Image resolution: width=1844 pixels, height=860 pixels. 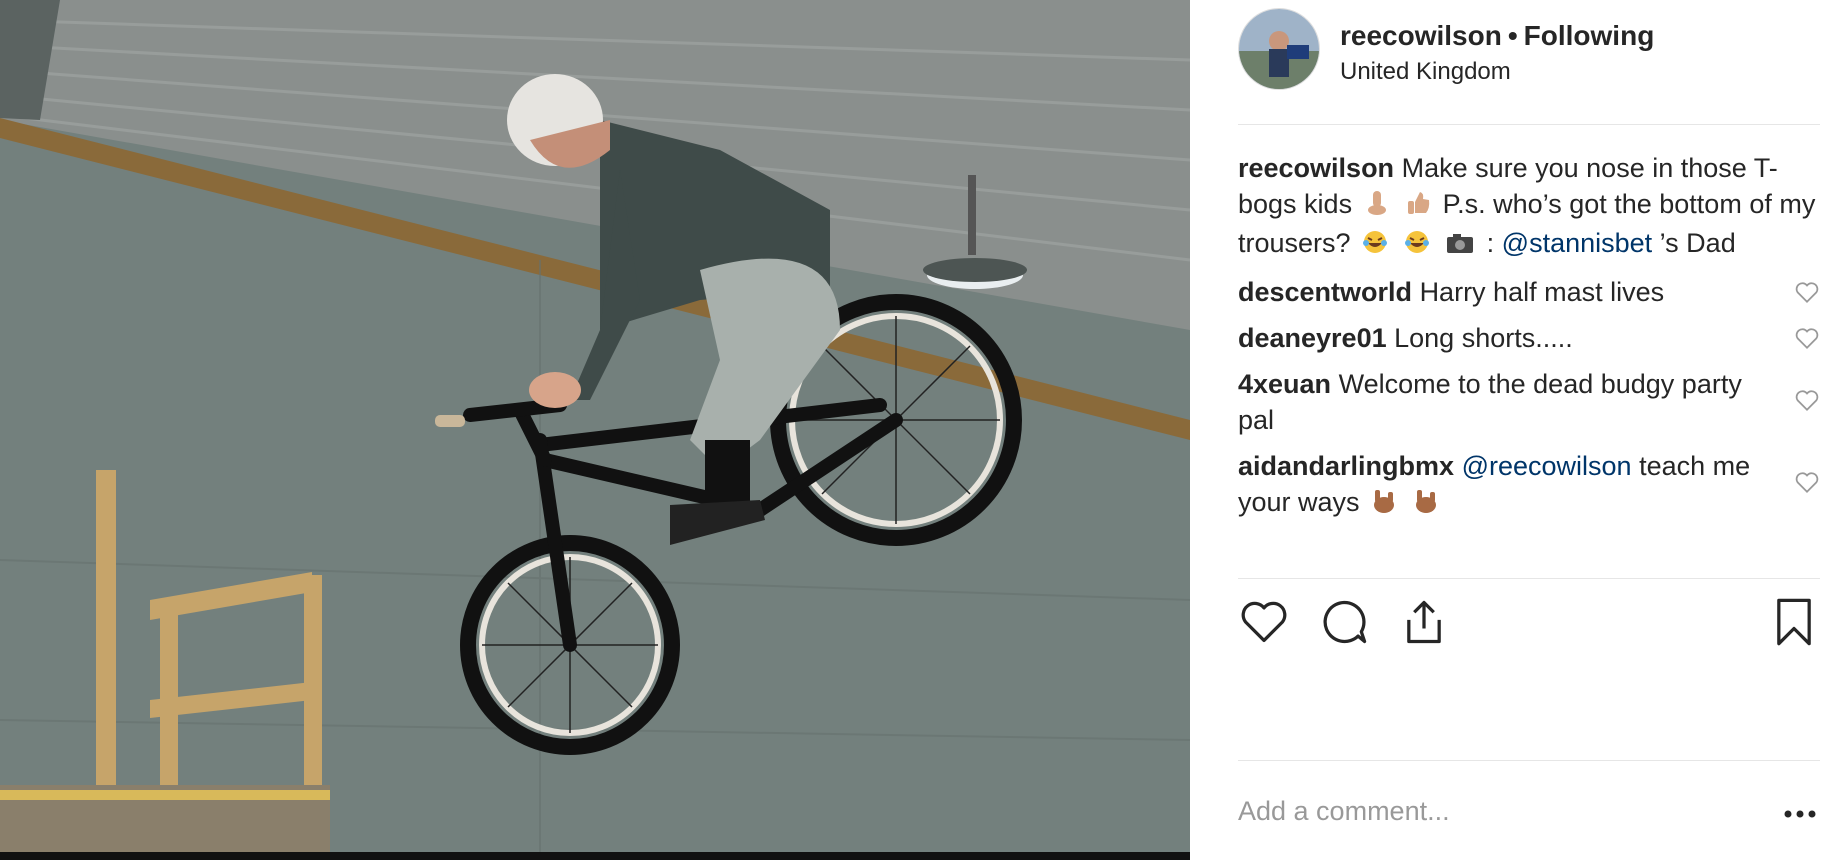 What do you see at coordinates (1529, 578) in the screenshot?
I see `actions-divider` at bounding box center [1529, 578].